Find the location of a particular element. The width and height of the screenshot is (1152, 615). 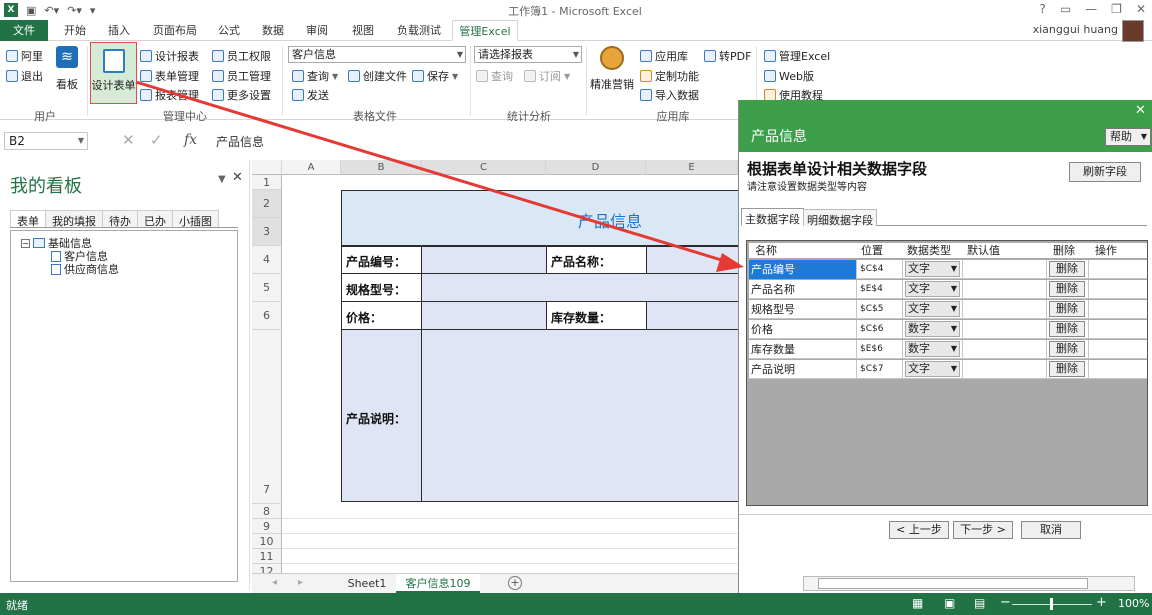

arrow-head is located at coordinates (730, 262).